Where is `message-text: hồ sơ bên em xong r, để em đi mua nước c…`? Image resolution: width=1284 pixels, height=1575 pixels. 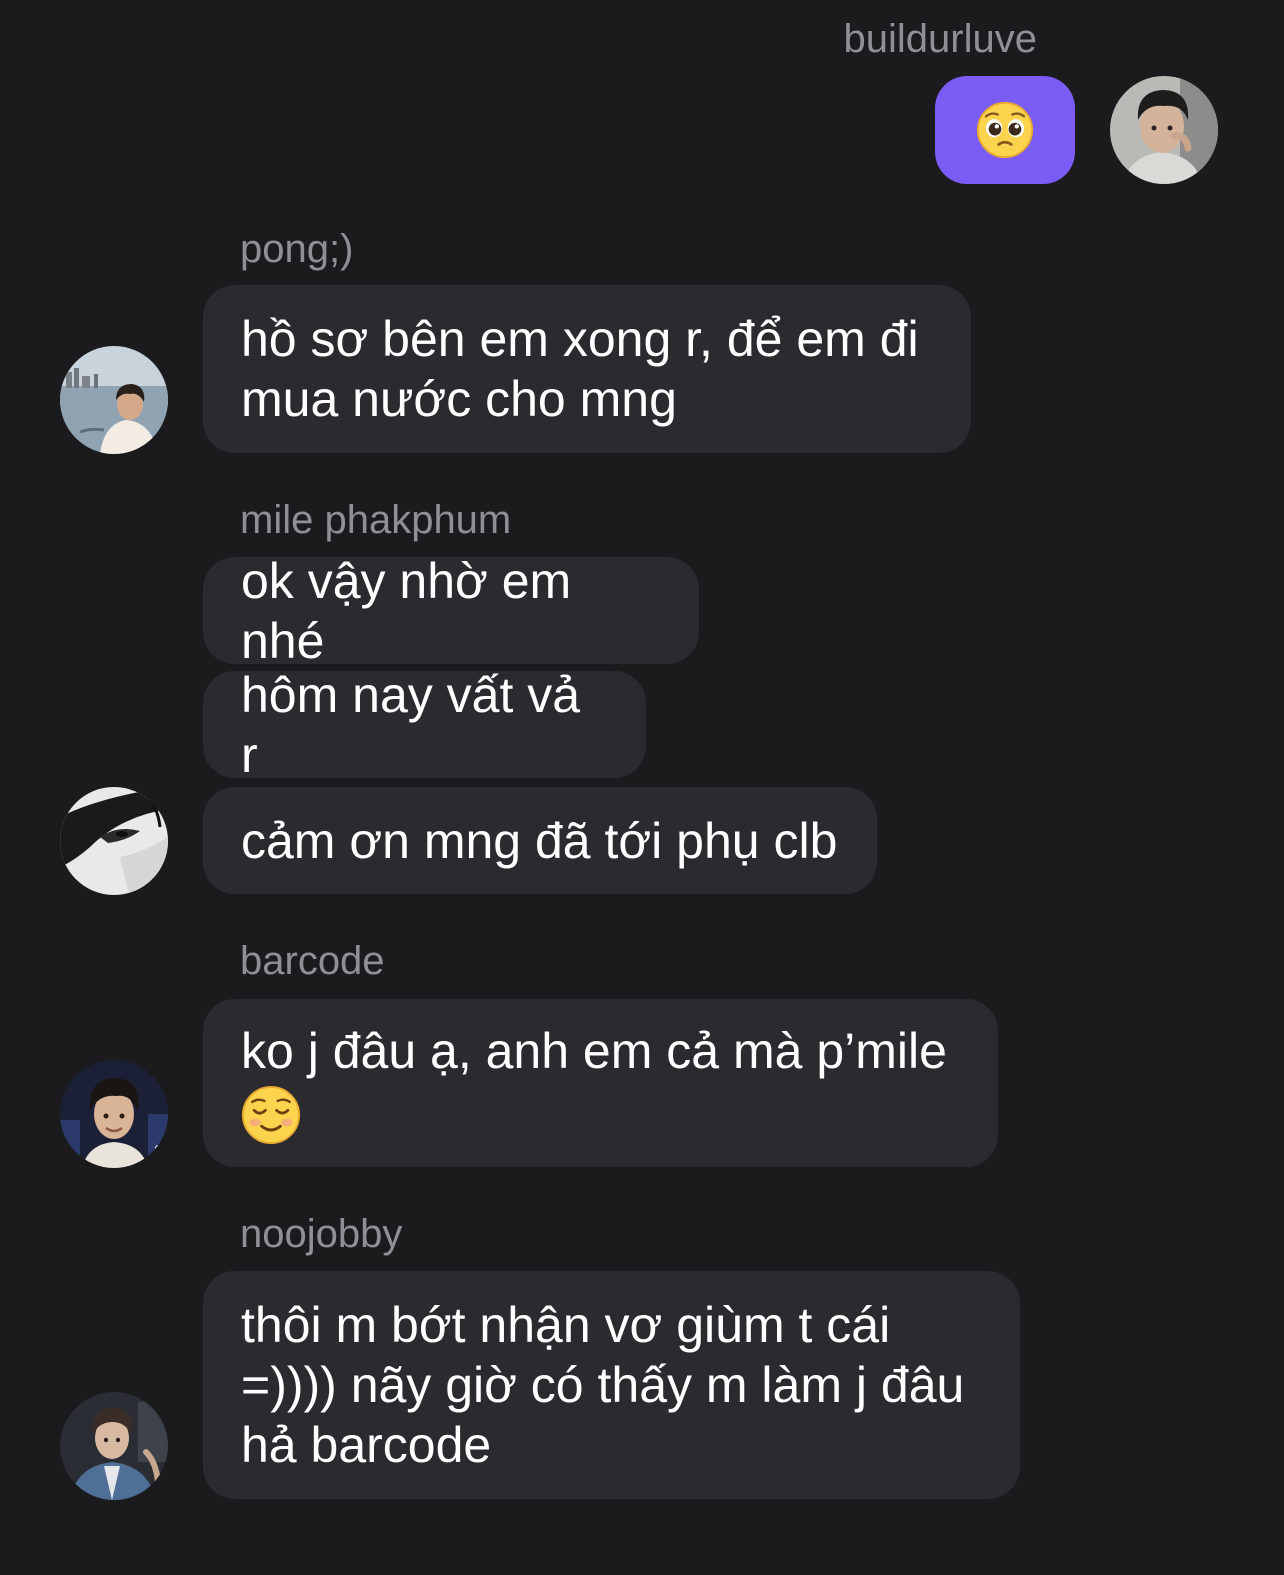
message-text: hồ sơ bên em xong r, để em đi mua nước c… is located at coordinates (580, 369).